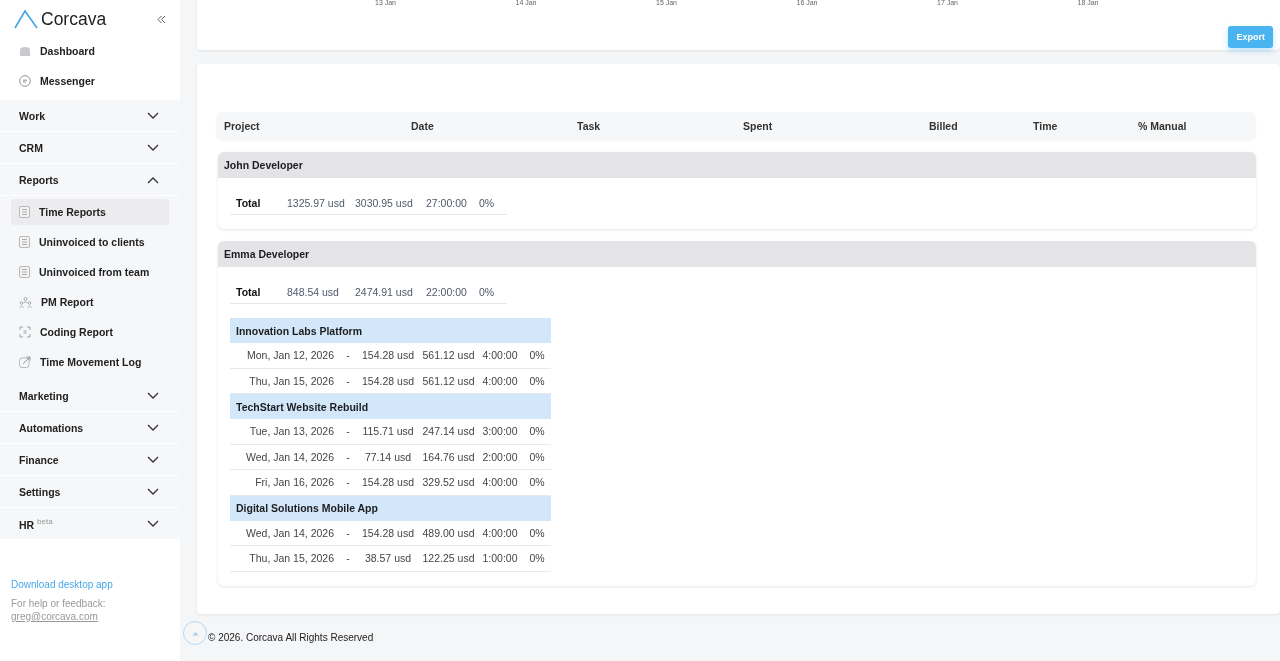 Image resolution: width=1280 pixels, height=661 pixels. What do you see at coordinates (302, 406) in the screenshot?
I see `project-name: TechStart Website Rebuild` at bounding box center [302, 406].